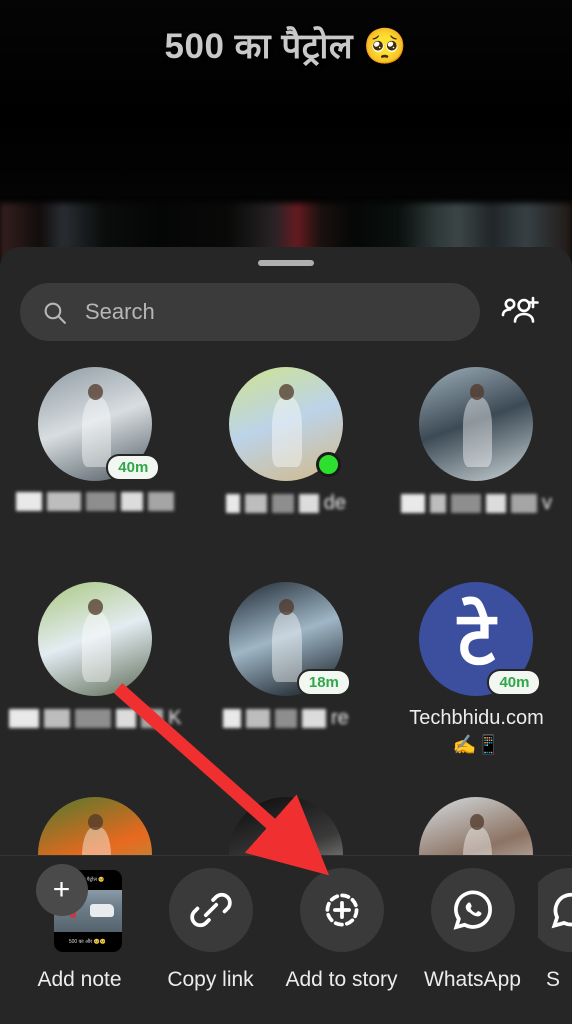 This screenshot has width=572, height=1024. I want to click on note-car, so click(101, 910).